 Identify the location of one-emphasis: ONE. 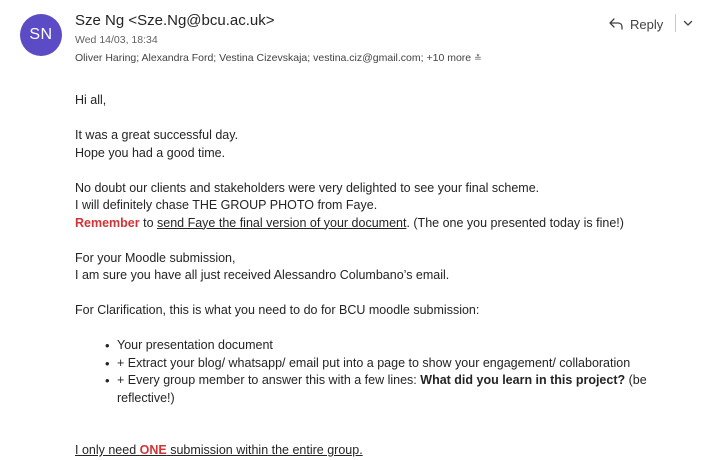
(153, 450).